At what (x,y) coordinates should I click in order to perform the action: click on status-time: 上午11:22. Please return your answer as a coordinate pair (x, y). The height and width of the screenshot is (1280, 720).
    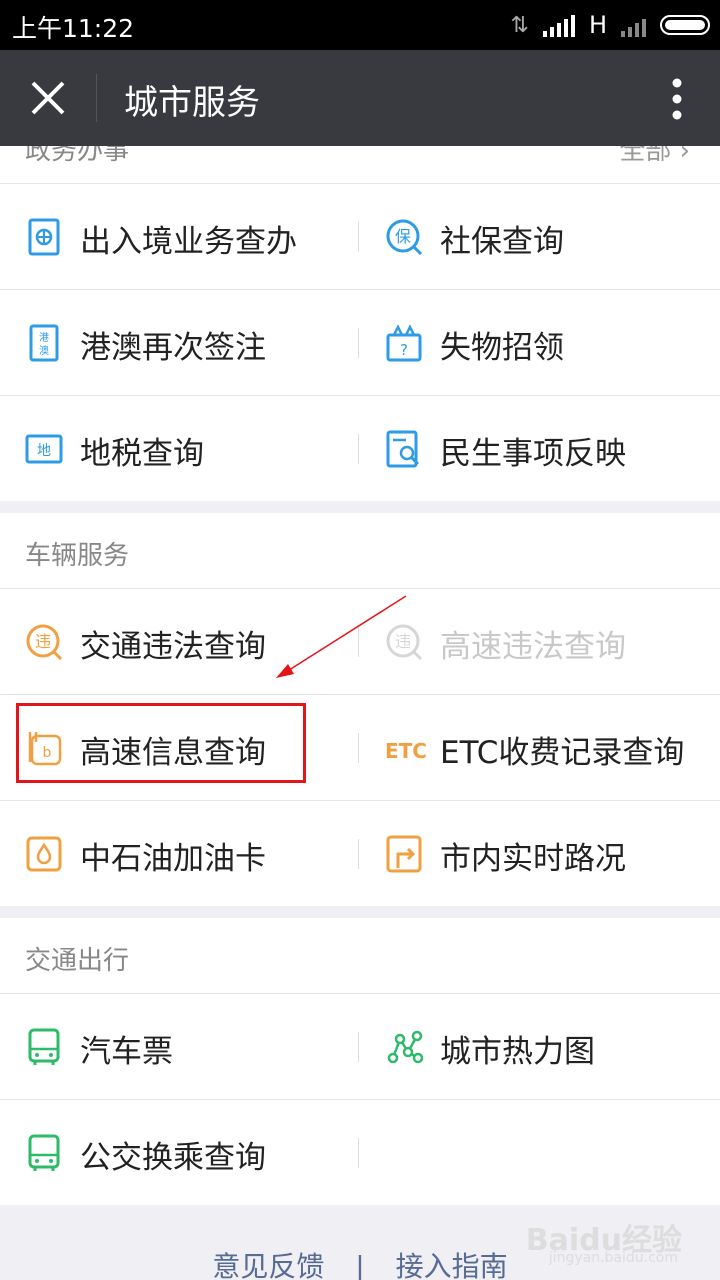
    Looking at the image, I should click on (73, 28).